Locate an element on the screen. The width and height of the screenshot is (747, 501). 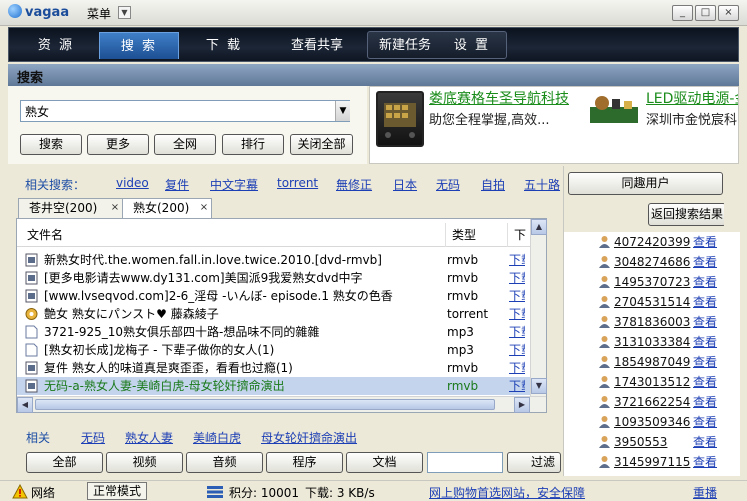
search-history-dropdown-icon: ▼ is located at coordinates (342, 111).